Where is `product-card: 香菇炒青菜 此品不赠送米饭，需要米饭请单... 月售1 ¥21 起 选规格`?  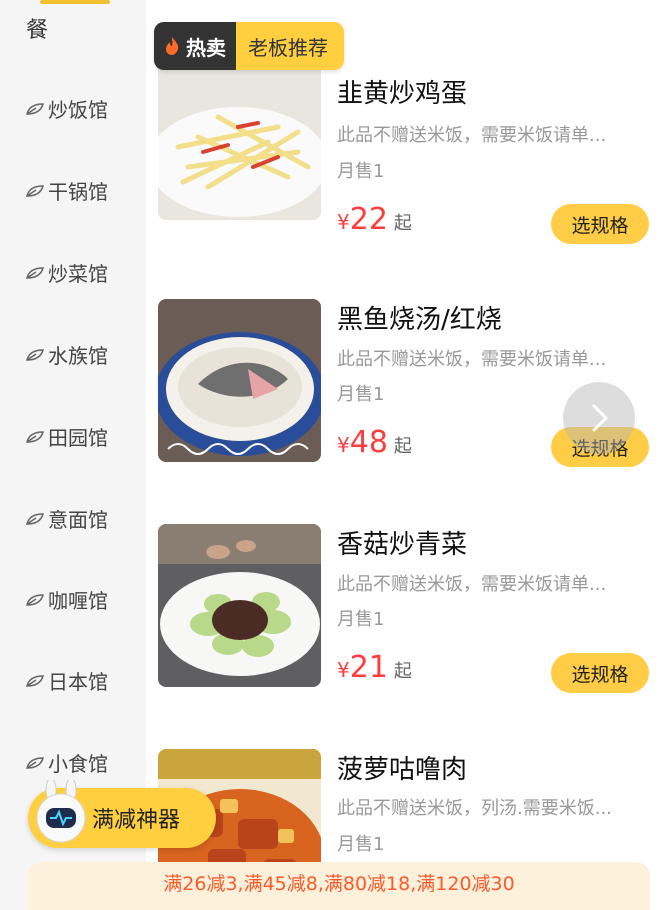
product-card: 香菇炒青菜 此品不赠送米饭，需要米饭请单... 月售1 ¥21 起 选规格 is located at coordinates (408, 609).